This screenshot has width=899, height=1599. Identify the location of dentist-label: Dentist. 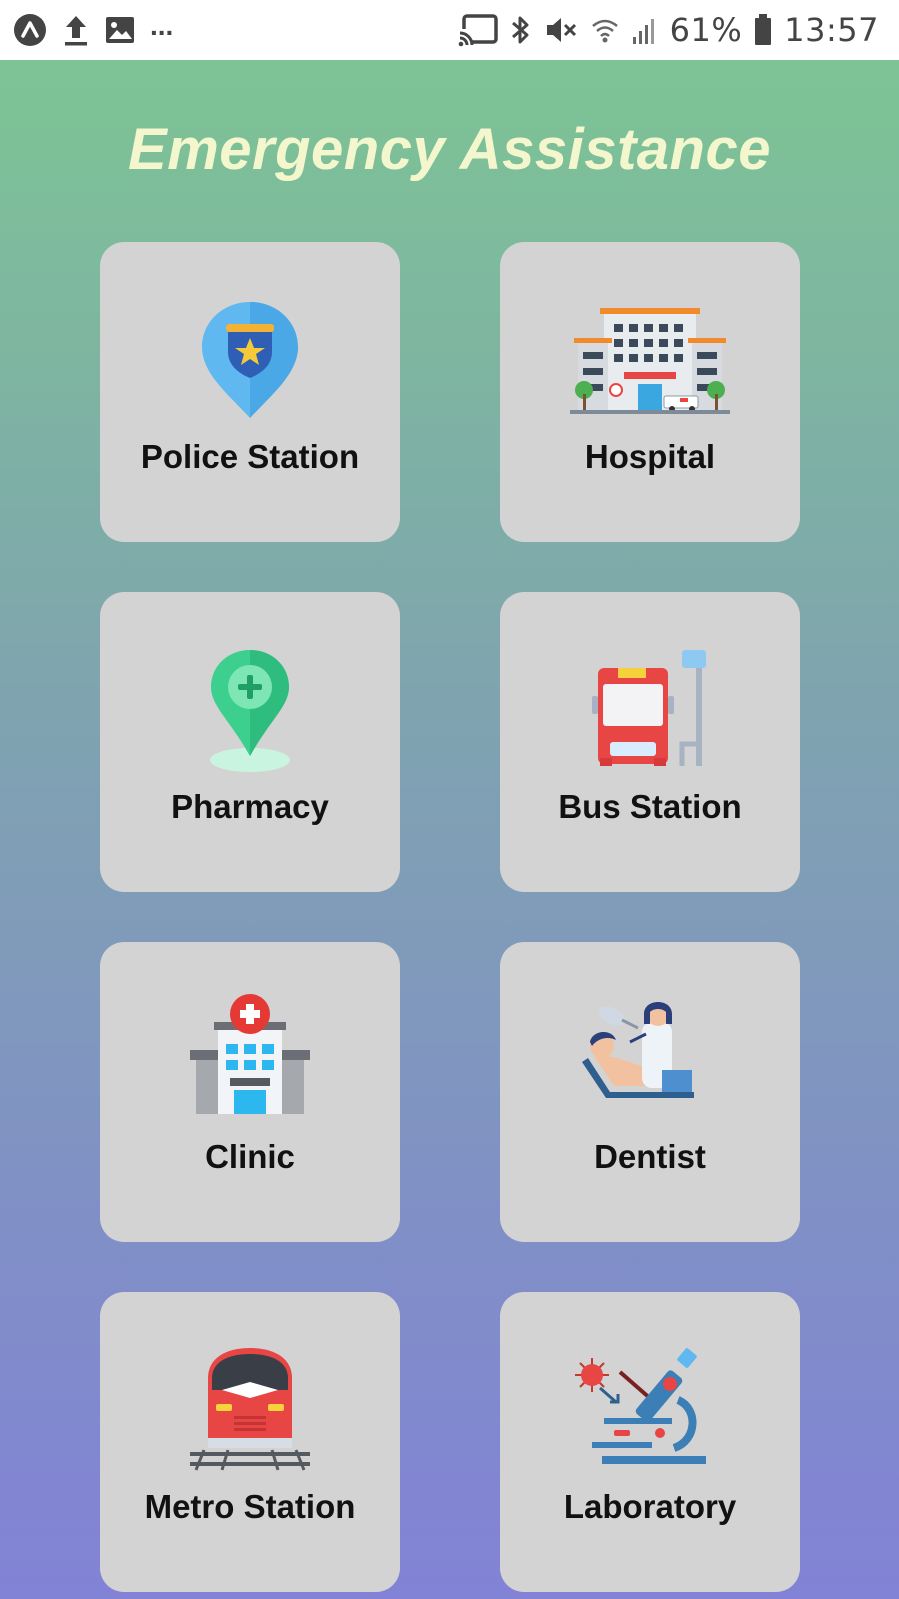
(650, 1156).